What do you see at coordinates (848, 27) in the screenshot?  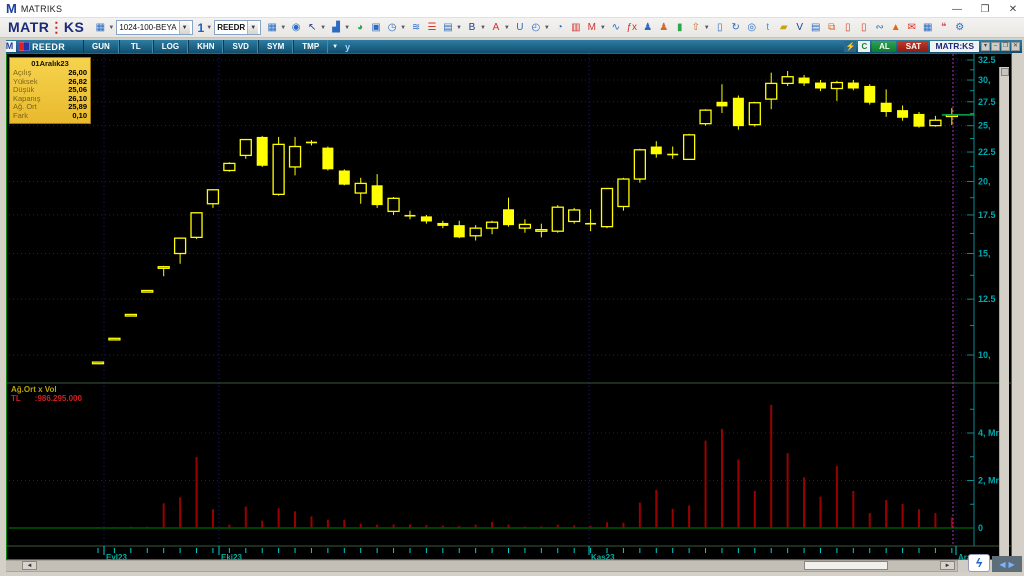 I see `candle-sm-icon: ▯` at bounding box center [848, 27].